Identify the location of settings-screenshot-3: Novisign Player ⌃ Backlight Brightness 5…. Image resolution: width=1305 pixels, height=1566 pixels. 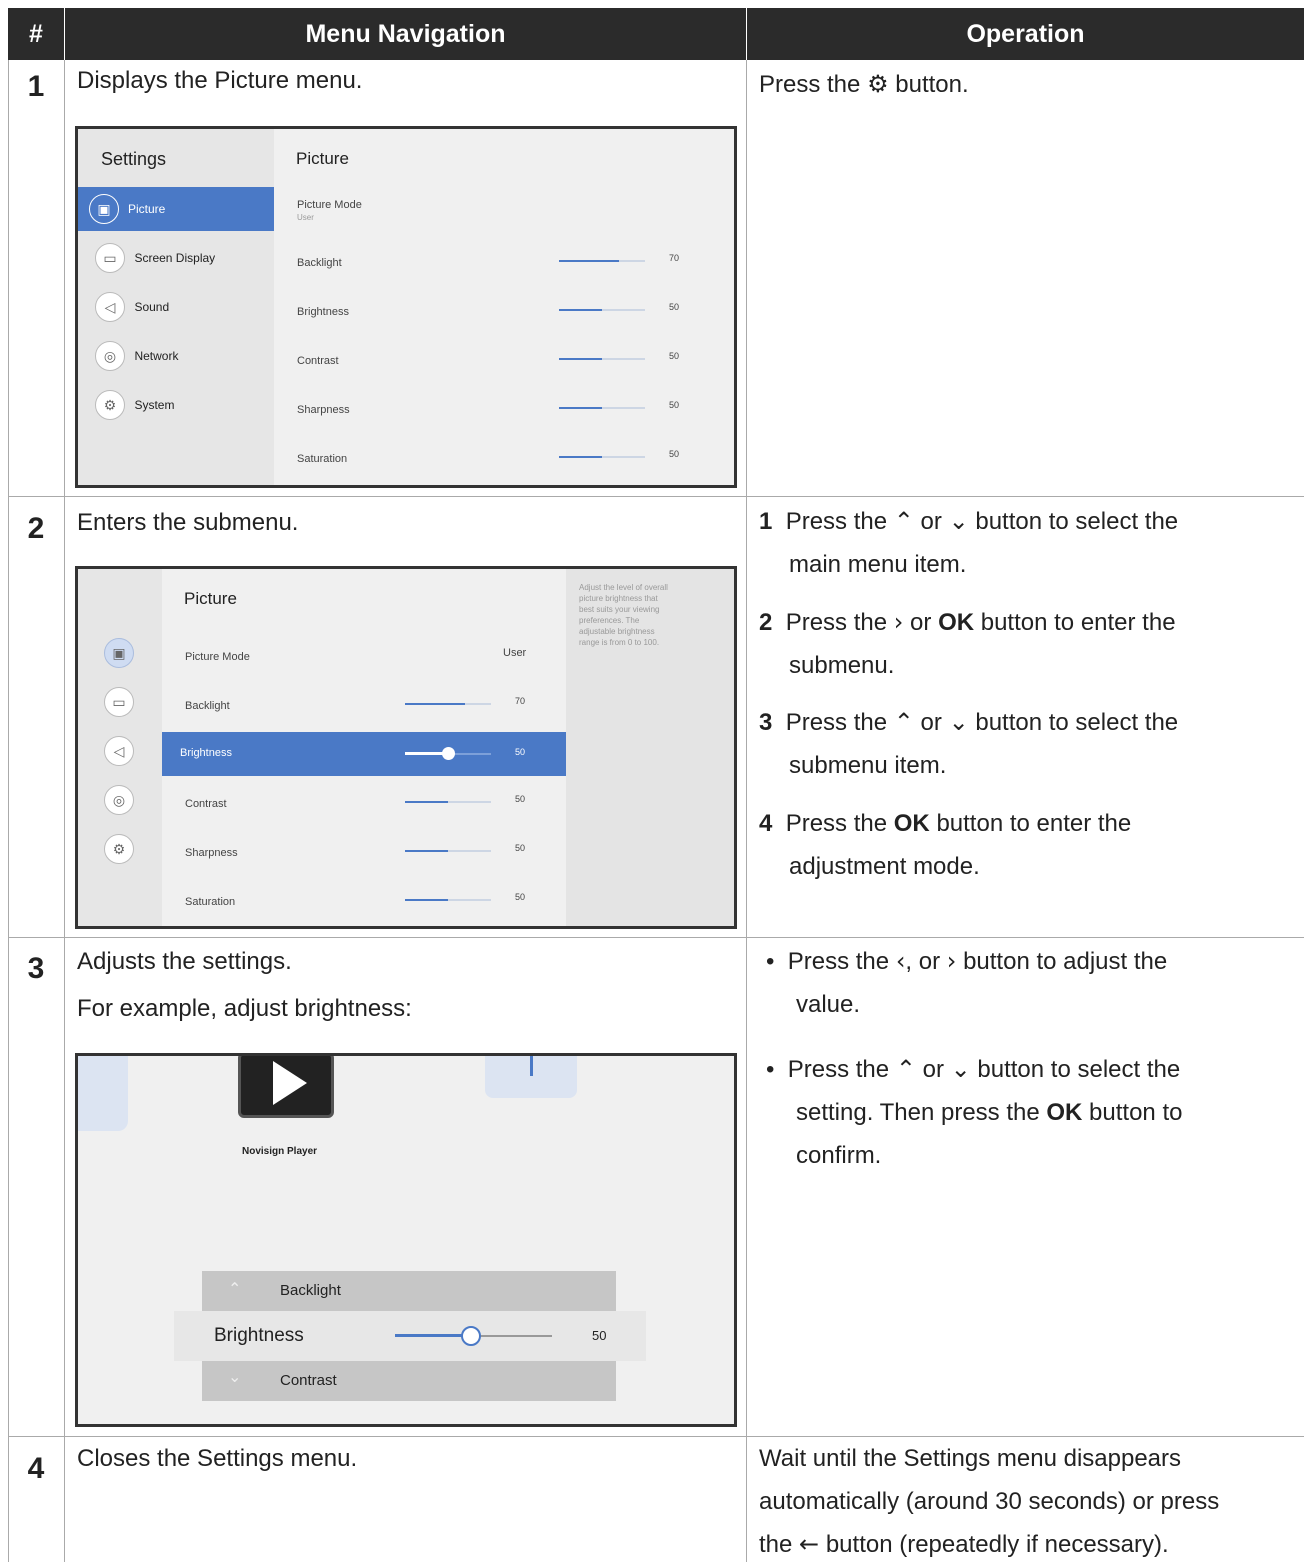
(406, 1240).